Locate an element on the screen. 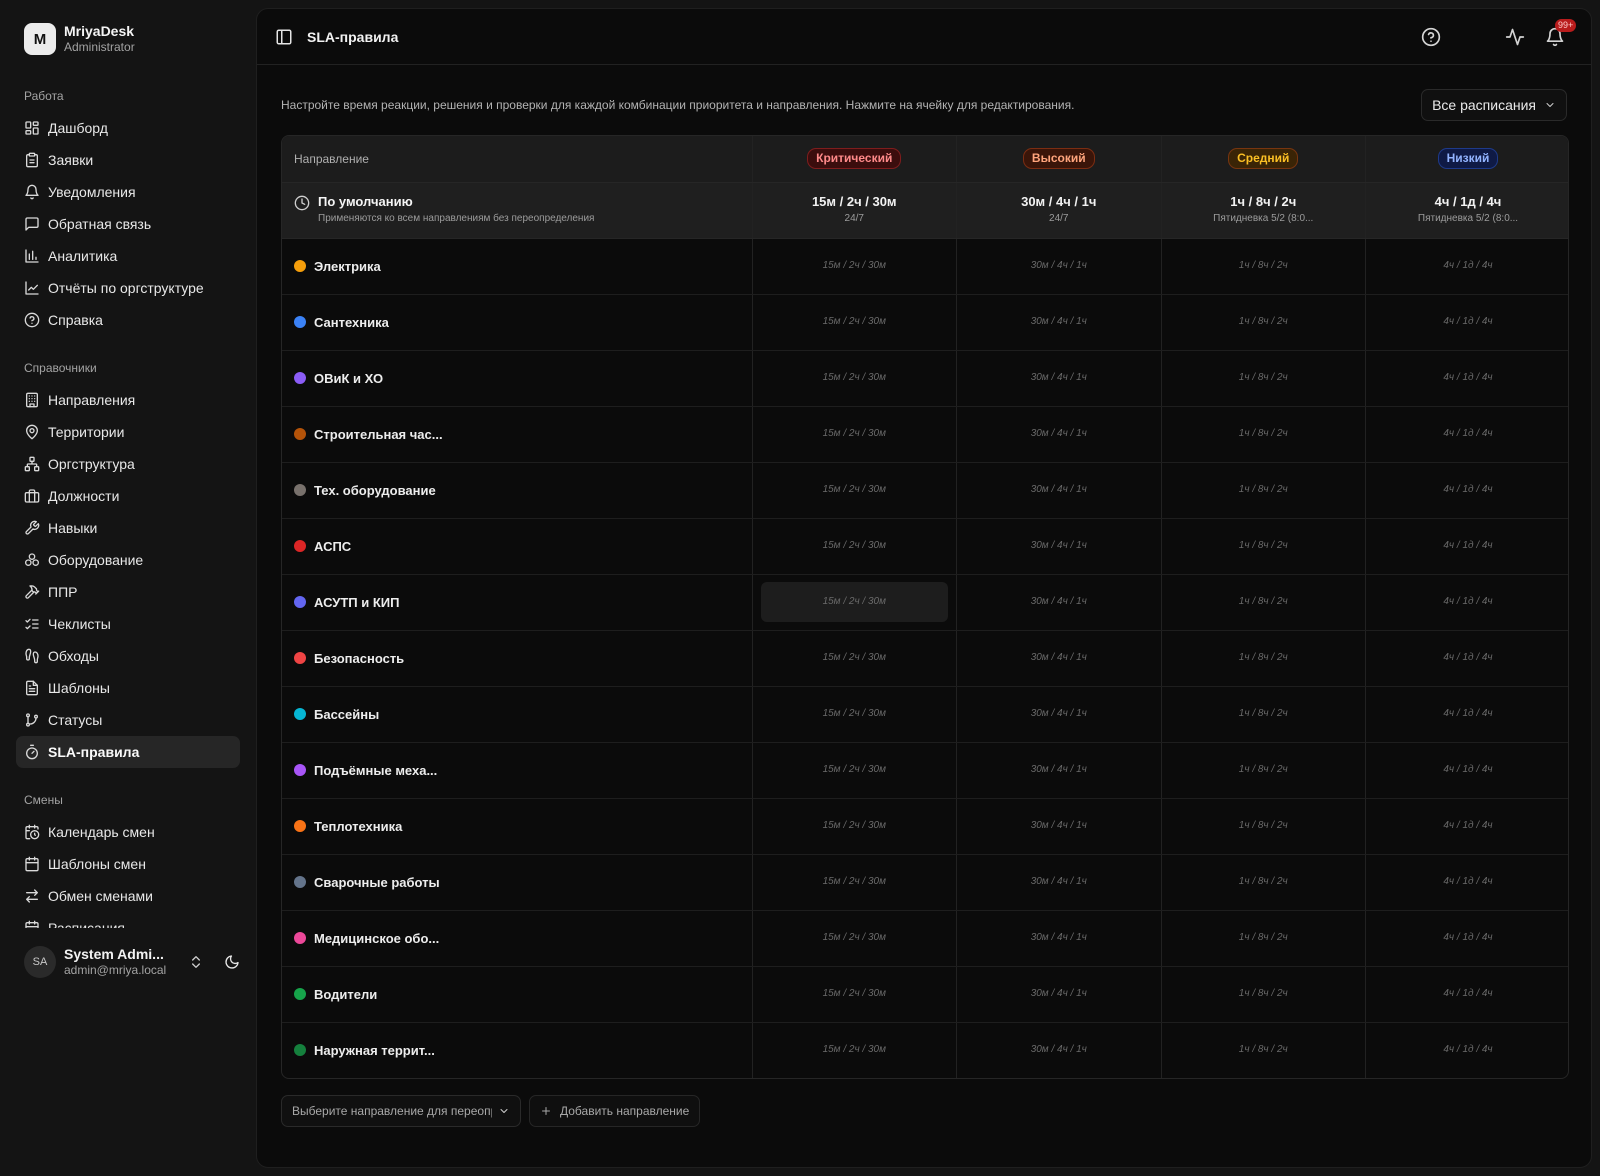 The height and width of the screenshot is (1176, 1600). sidebar-item: Уведомления is located at coordinates (128, 192).